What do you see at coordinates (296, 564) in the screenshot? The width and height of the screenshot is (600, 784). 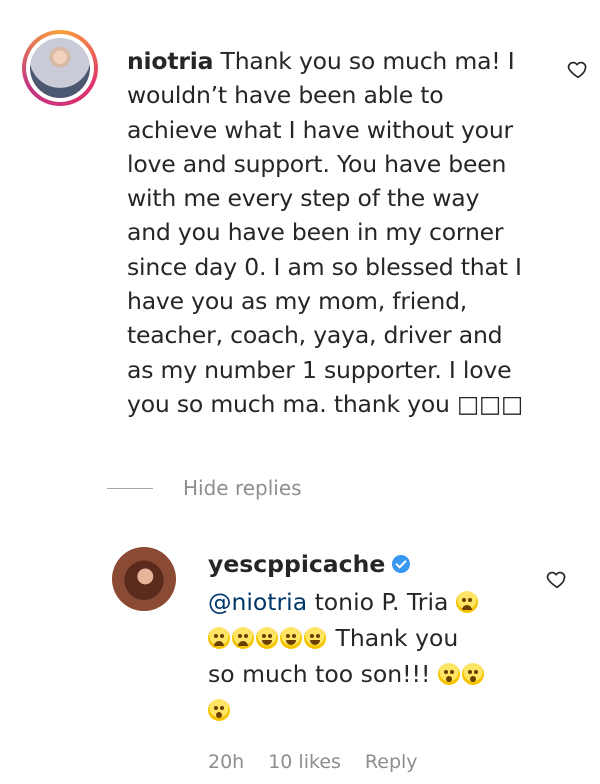 I see `reply-username: yescppicache` at bounding box center [296, 564].